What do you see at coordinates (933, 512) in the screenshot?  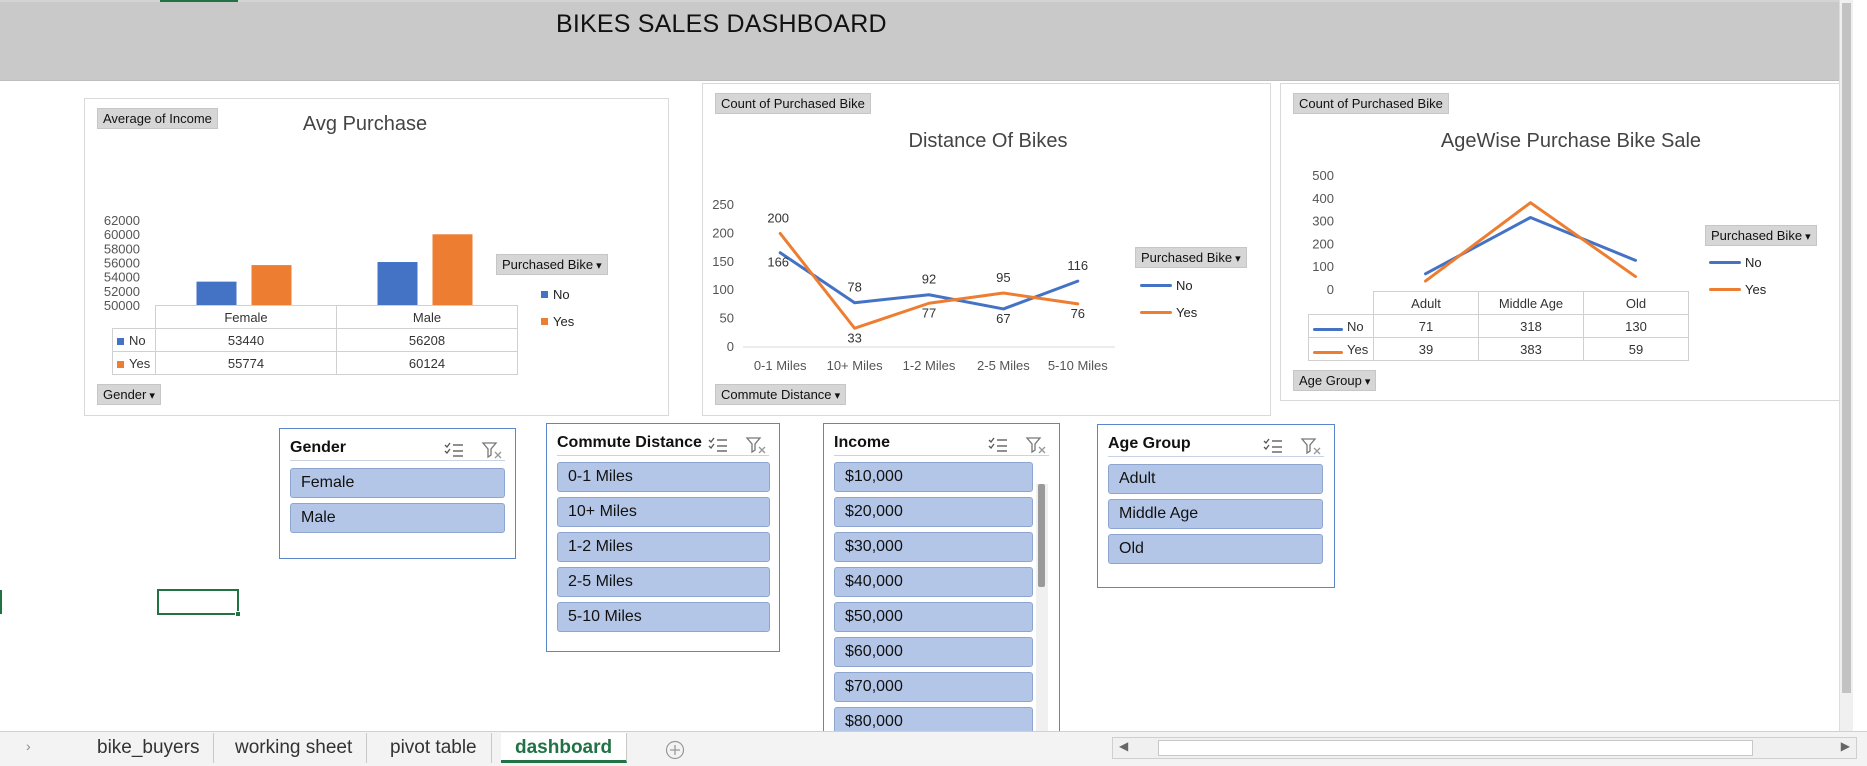 I see `slicer-item-income-20000: $20,000` at bounding box center [933, 512].